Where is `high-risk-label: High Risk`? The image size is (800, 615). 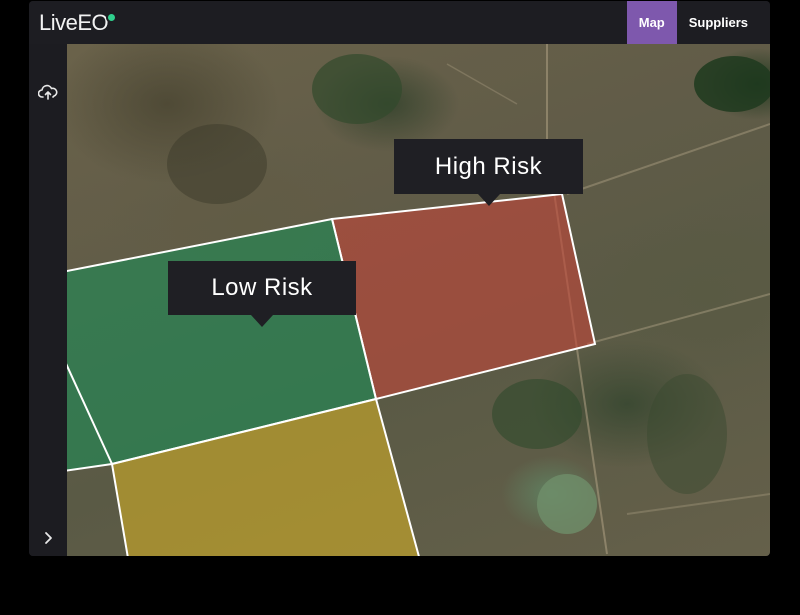
high-risk-label: High Risk is located at coordinates (488, 166).